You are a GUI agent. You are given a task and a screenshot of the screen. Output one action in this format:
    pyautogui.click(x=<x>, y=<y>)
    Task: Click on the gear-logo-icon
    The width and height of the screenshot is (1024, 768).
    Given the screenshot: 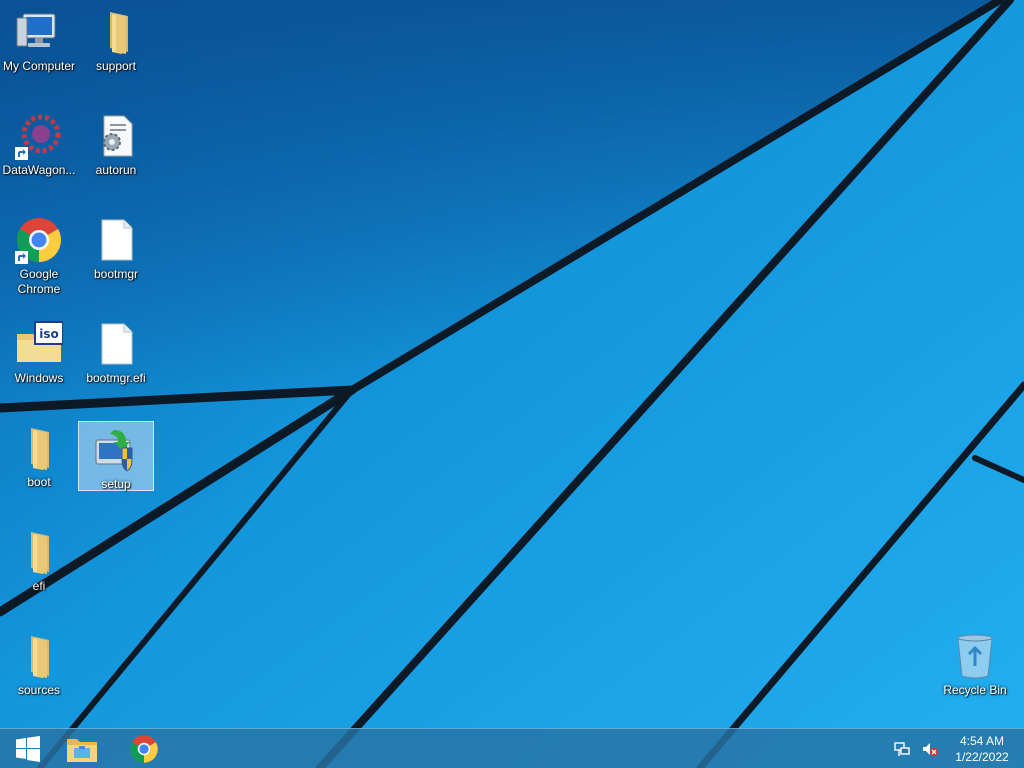 What is the action you would take?
    pyautogui.click(x=39, y=136)
    